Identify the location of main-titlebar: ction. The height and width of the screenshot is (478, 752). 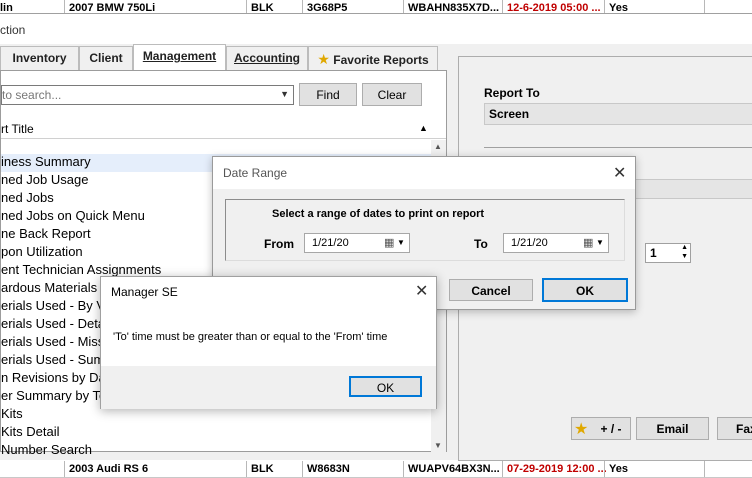
(376, 29).